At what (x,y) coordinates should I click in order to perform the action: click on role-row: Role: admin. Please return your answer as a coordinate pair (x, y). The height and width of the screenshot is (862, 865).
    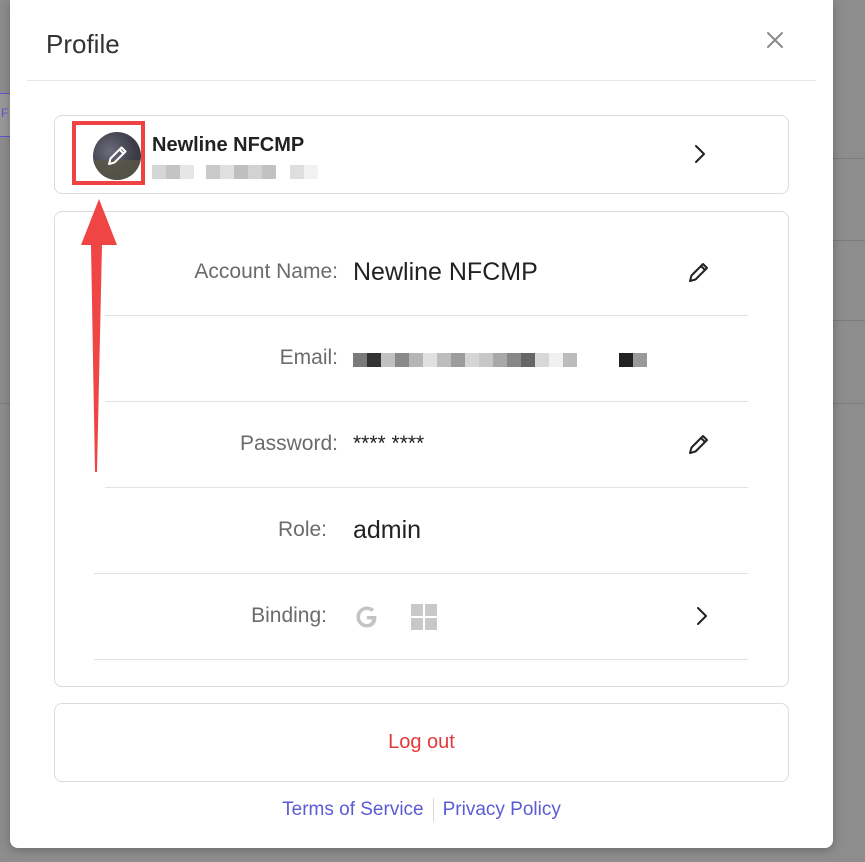
    Looking at the image, I should click on (421, 530).